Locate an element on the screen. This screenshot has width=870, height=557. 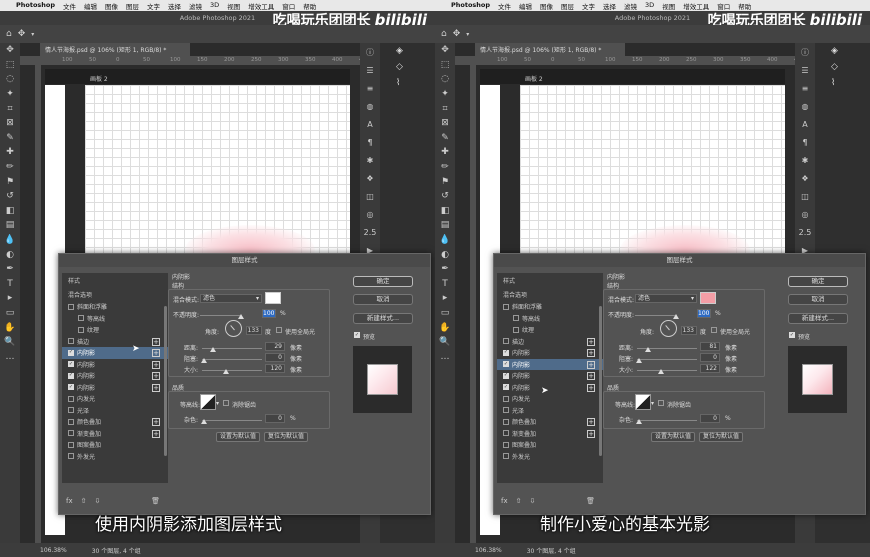
layers-icon: ◈ is located at coordinates (407, 51).